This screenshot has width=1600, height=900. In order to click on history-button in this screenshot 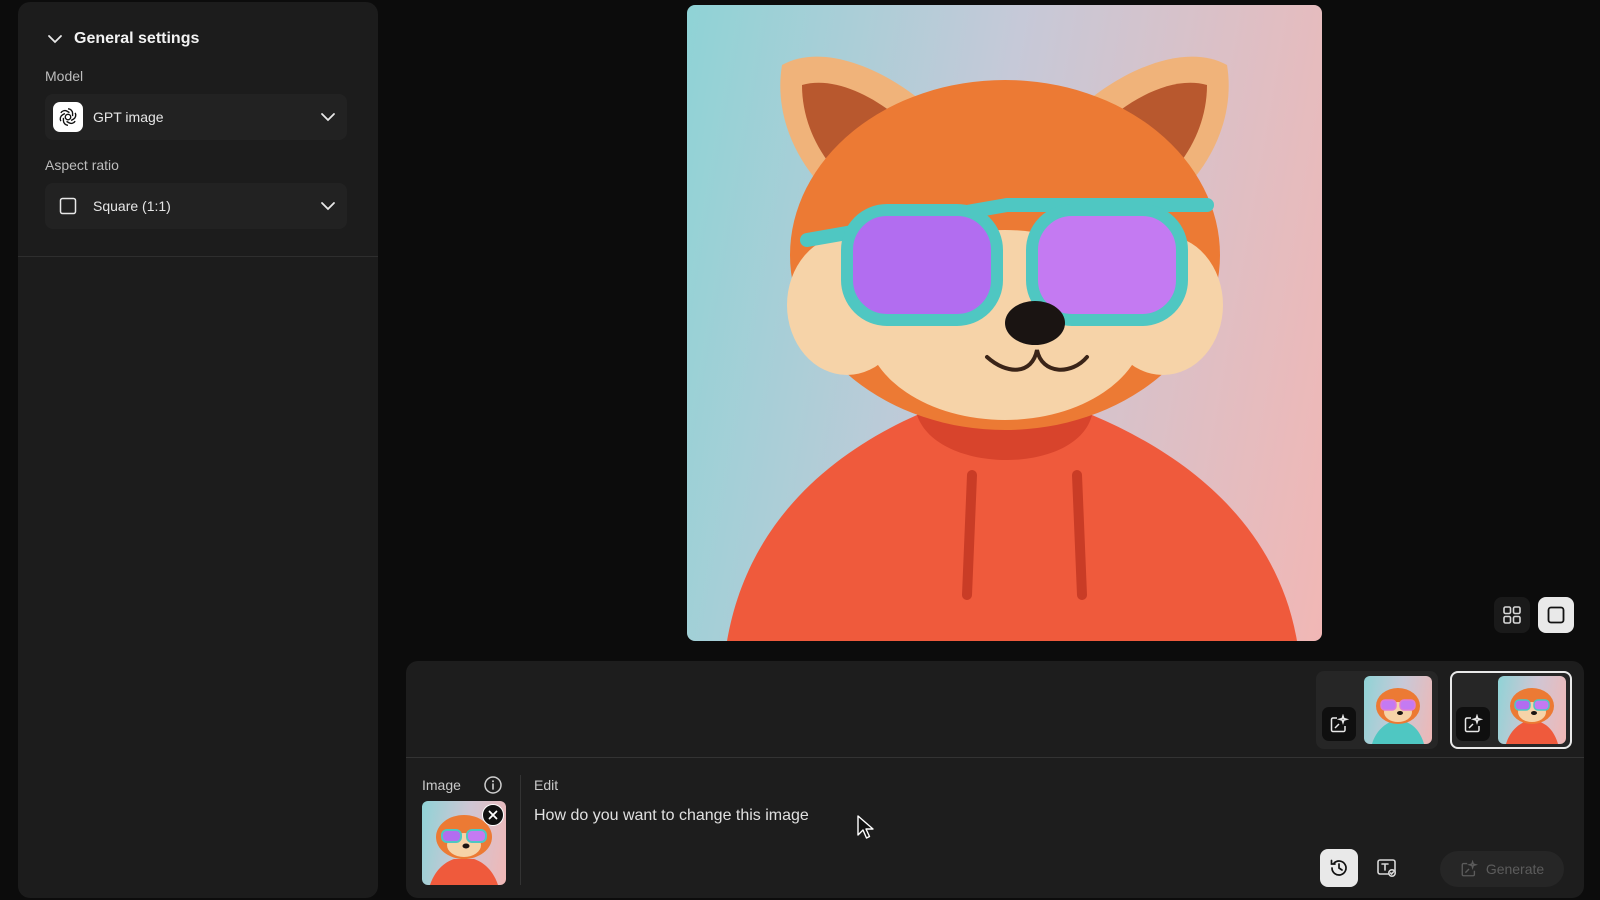, I will do `click(1339, 868)`.